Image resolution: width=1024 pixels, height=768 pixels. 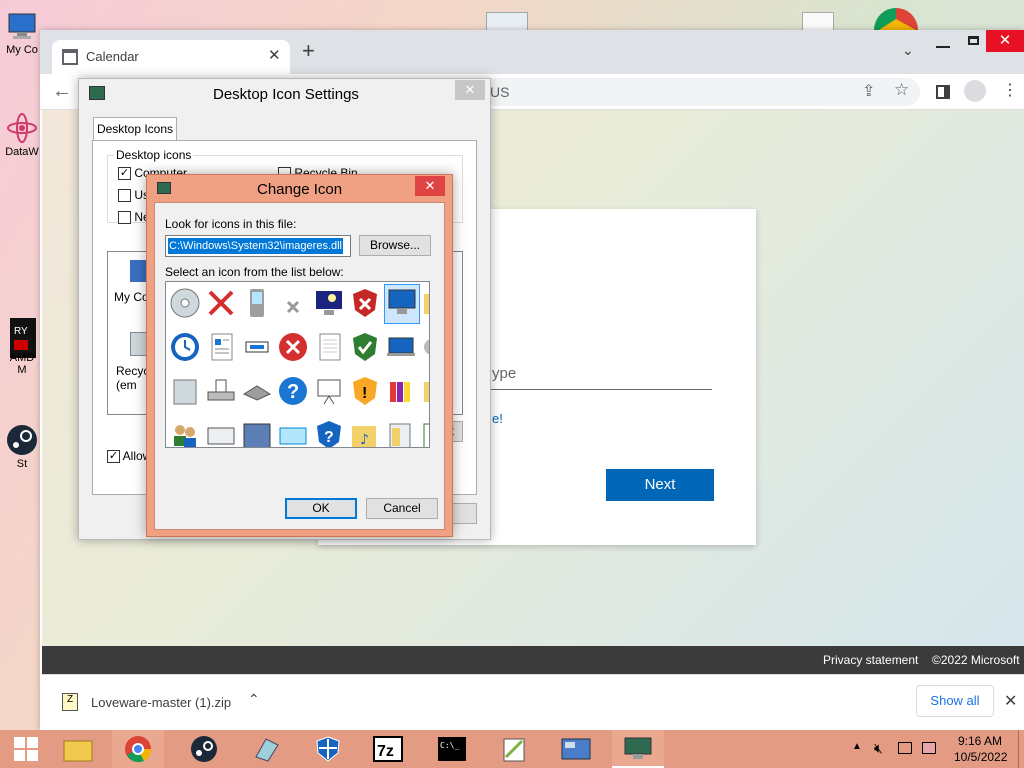 I want to click on taskbar-7zip: 7z, so click(x=388, y=749).